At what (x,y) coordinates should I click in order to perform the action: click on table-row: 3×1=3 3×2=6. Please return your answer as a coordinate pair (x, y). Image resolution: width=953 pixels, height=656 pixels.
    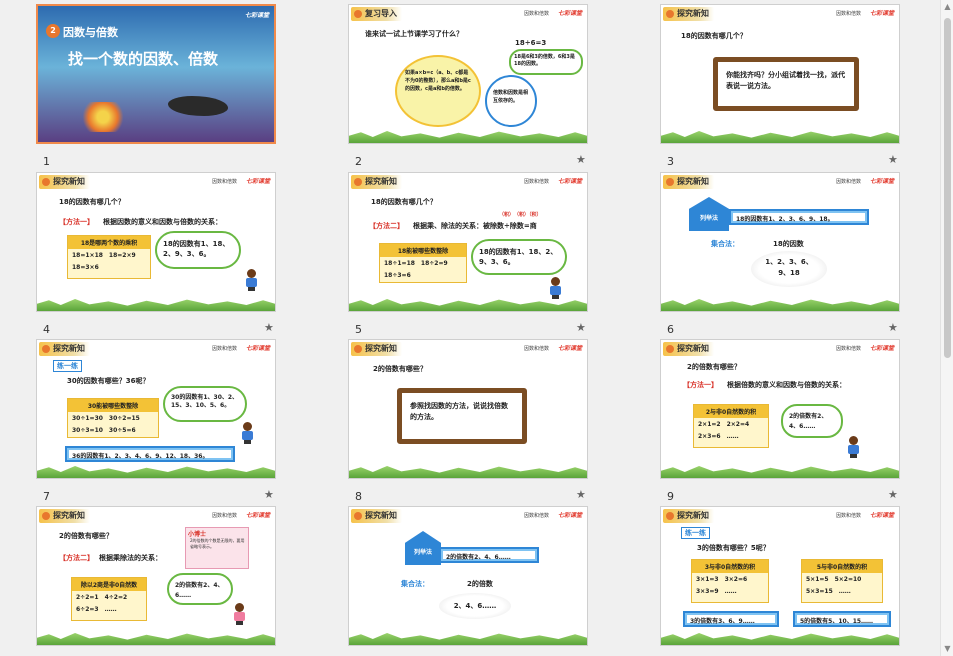
    Looking at the image, I should click on (722, 579).